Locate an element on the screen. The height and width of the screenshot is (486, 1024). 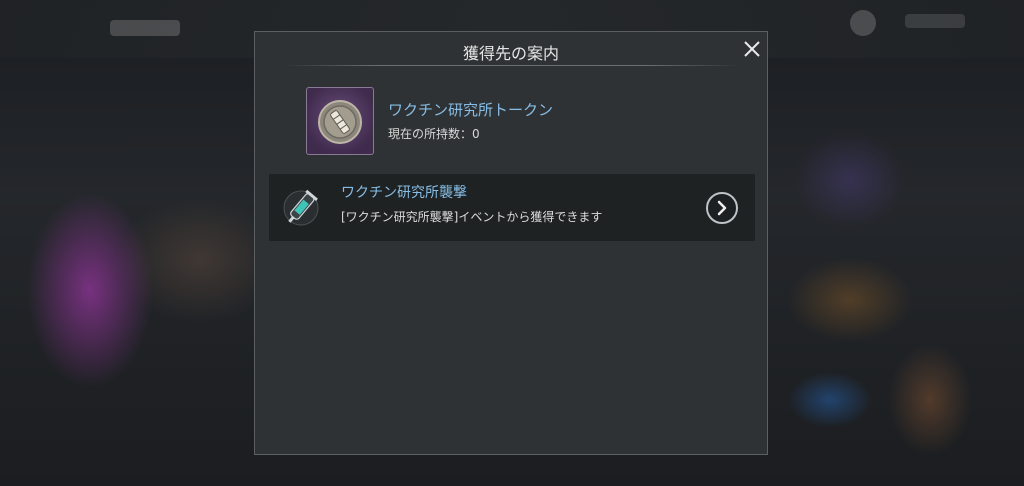
close-button is located at coordinates (752, 49).